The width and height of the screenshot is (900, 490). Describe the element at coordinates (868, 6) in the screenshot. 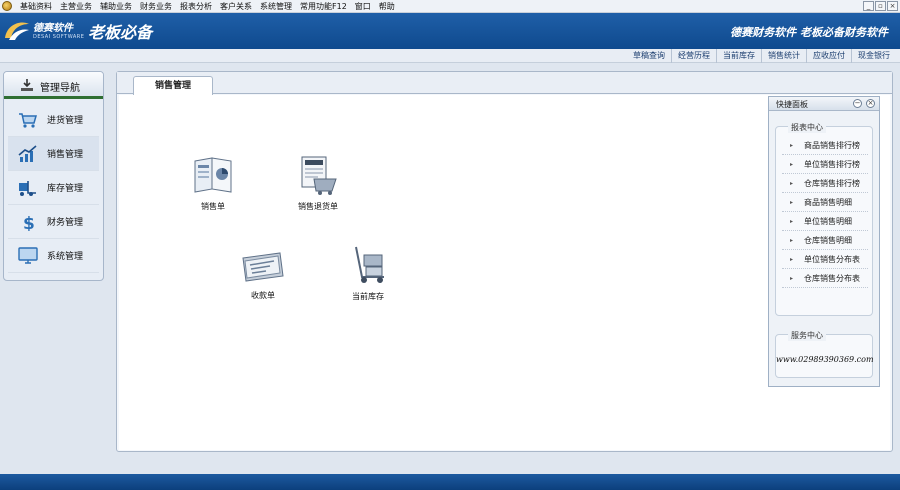

I see `minimize-button: _` at that location.